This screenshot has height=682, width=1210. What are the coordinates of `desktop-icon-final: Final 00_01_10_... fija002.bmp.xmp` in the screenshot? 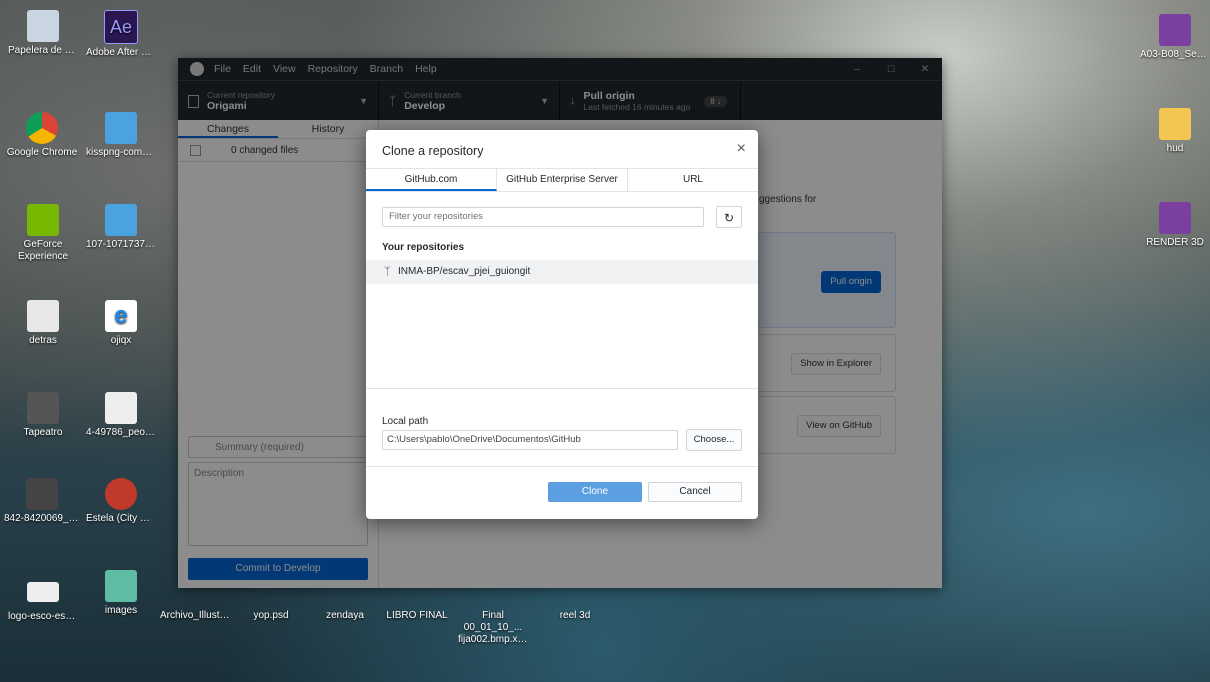 It's located at (493, 628).